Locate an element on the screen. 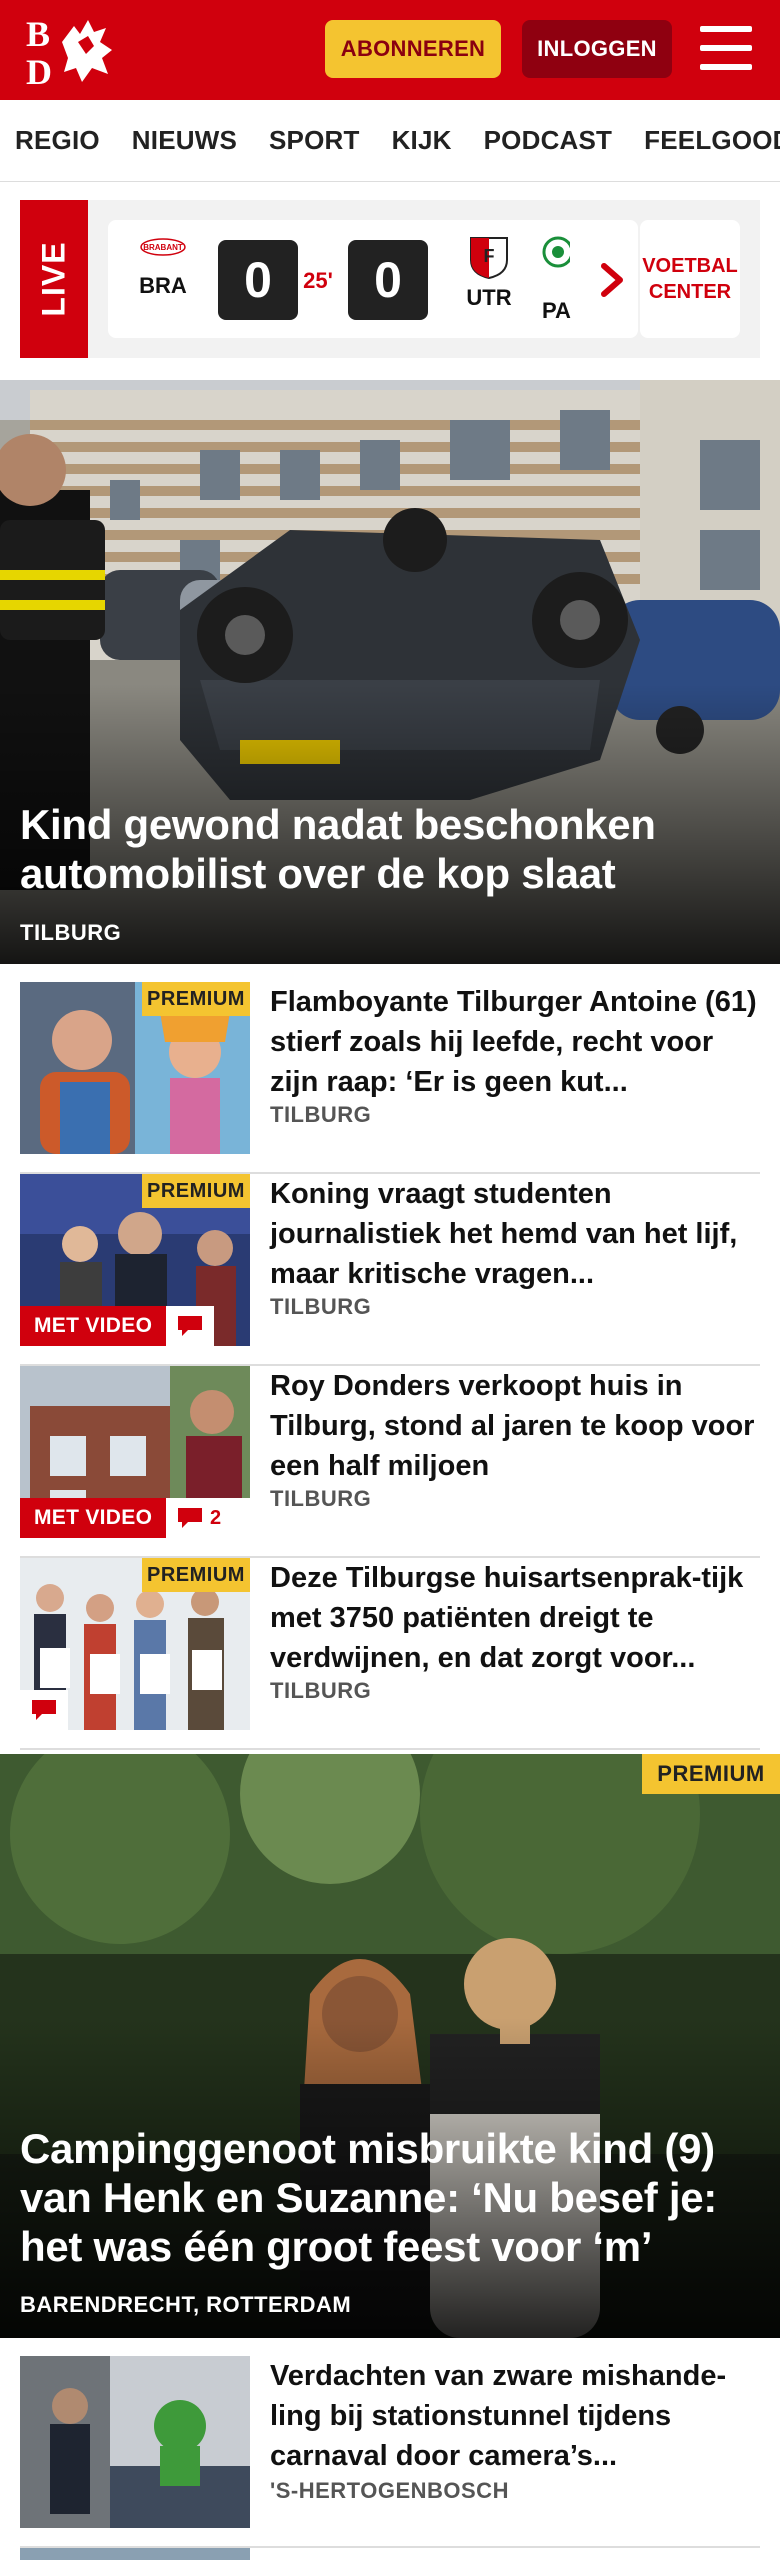 This screenshot has width=780, height=2560. live-match-card: BRABANT BRA 0 25' 0 F UTR is located at coordinates (348, 279).